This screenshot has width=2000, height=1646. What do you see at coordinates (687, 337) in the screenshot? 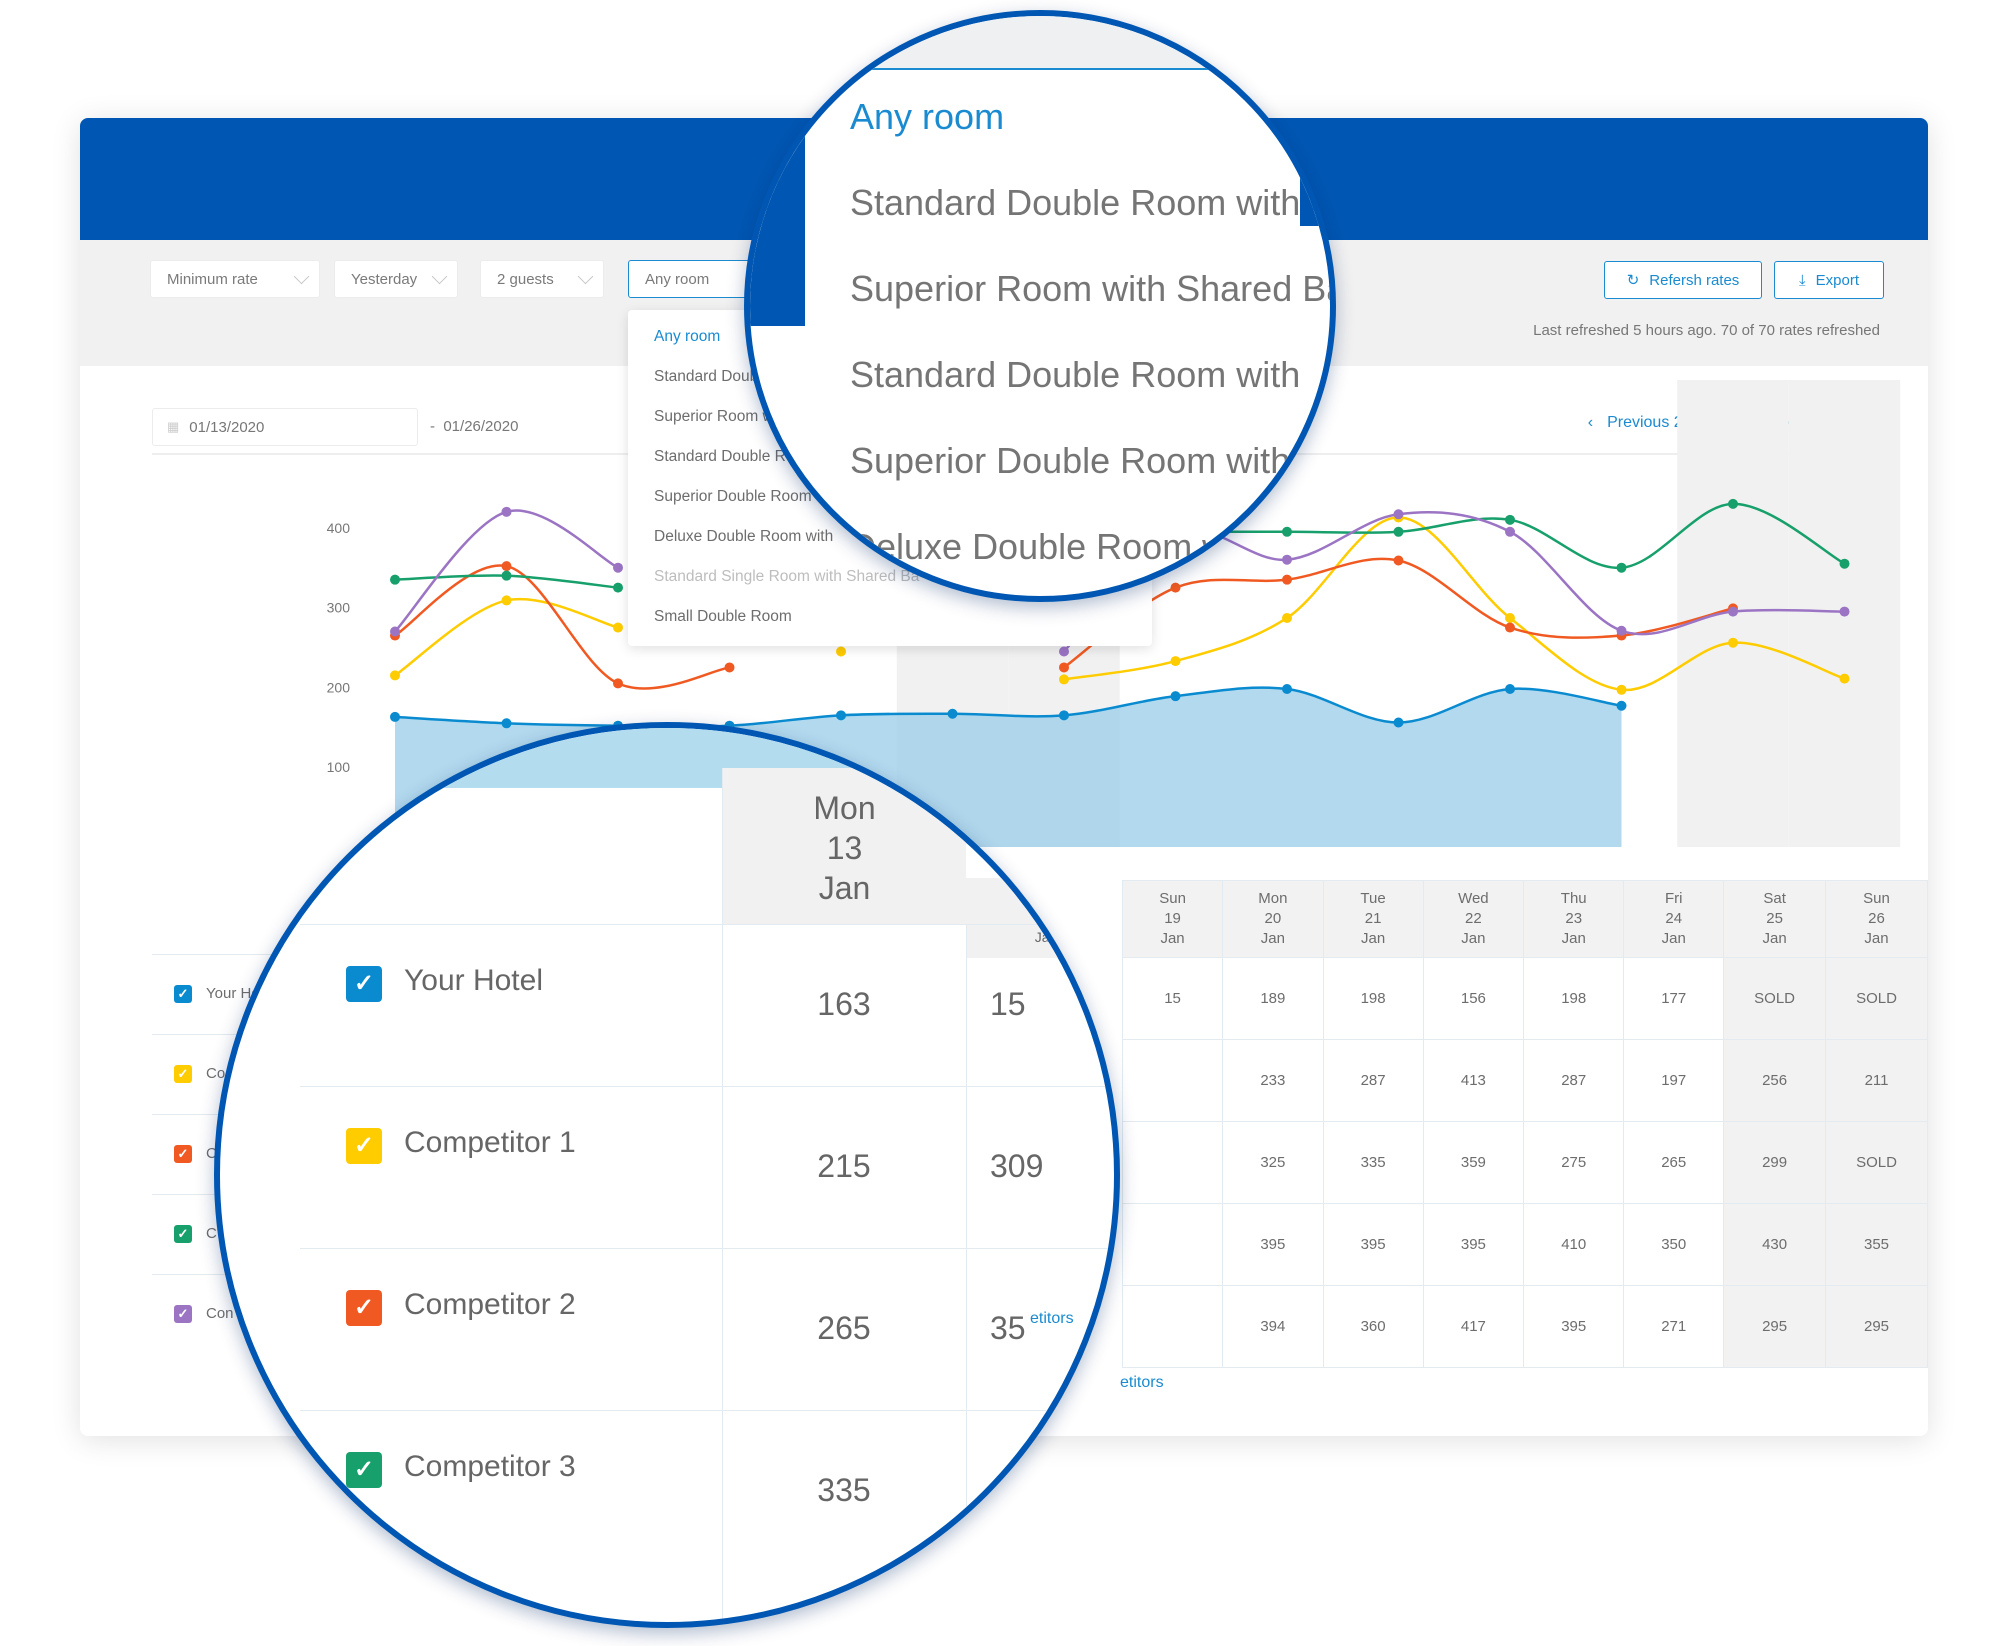
I see `room-option: Any room` at bounding box center [687, 337].